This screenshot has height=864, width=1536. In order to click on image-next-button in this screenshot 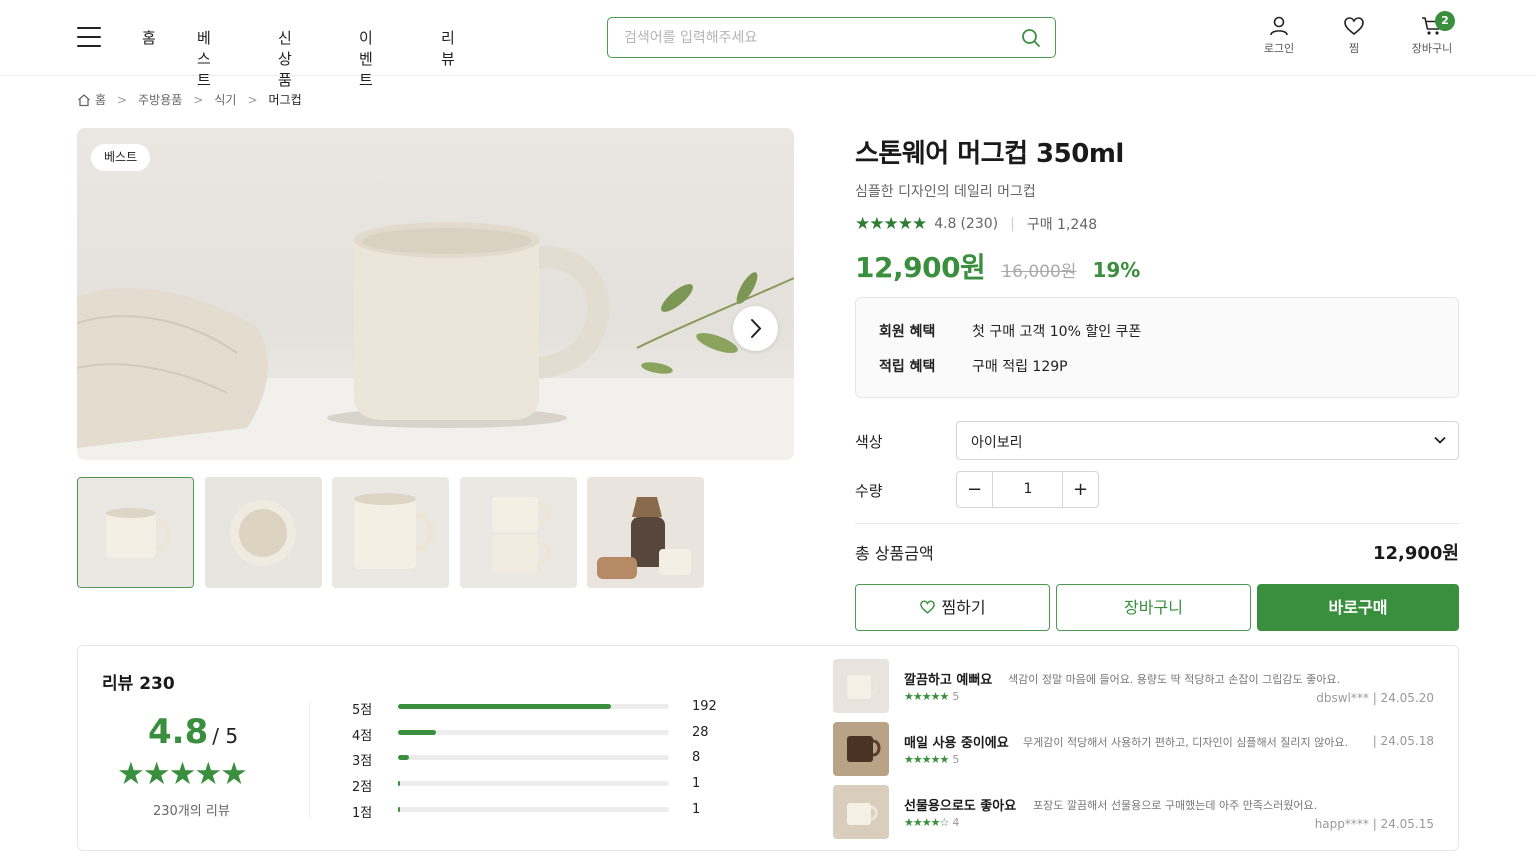, I will do `click(755, 328)`.